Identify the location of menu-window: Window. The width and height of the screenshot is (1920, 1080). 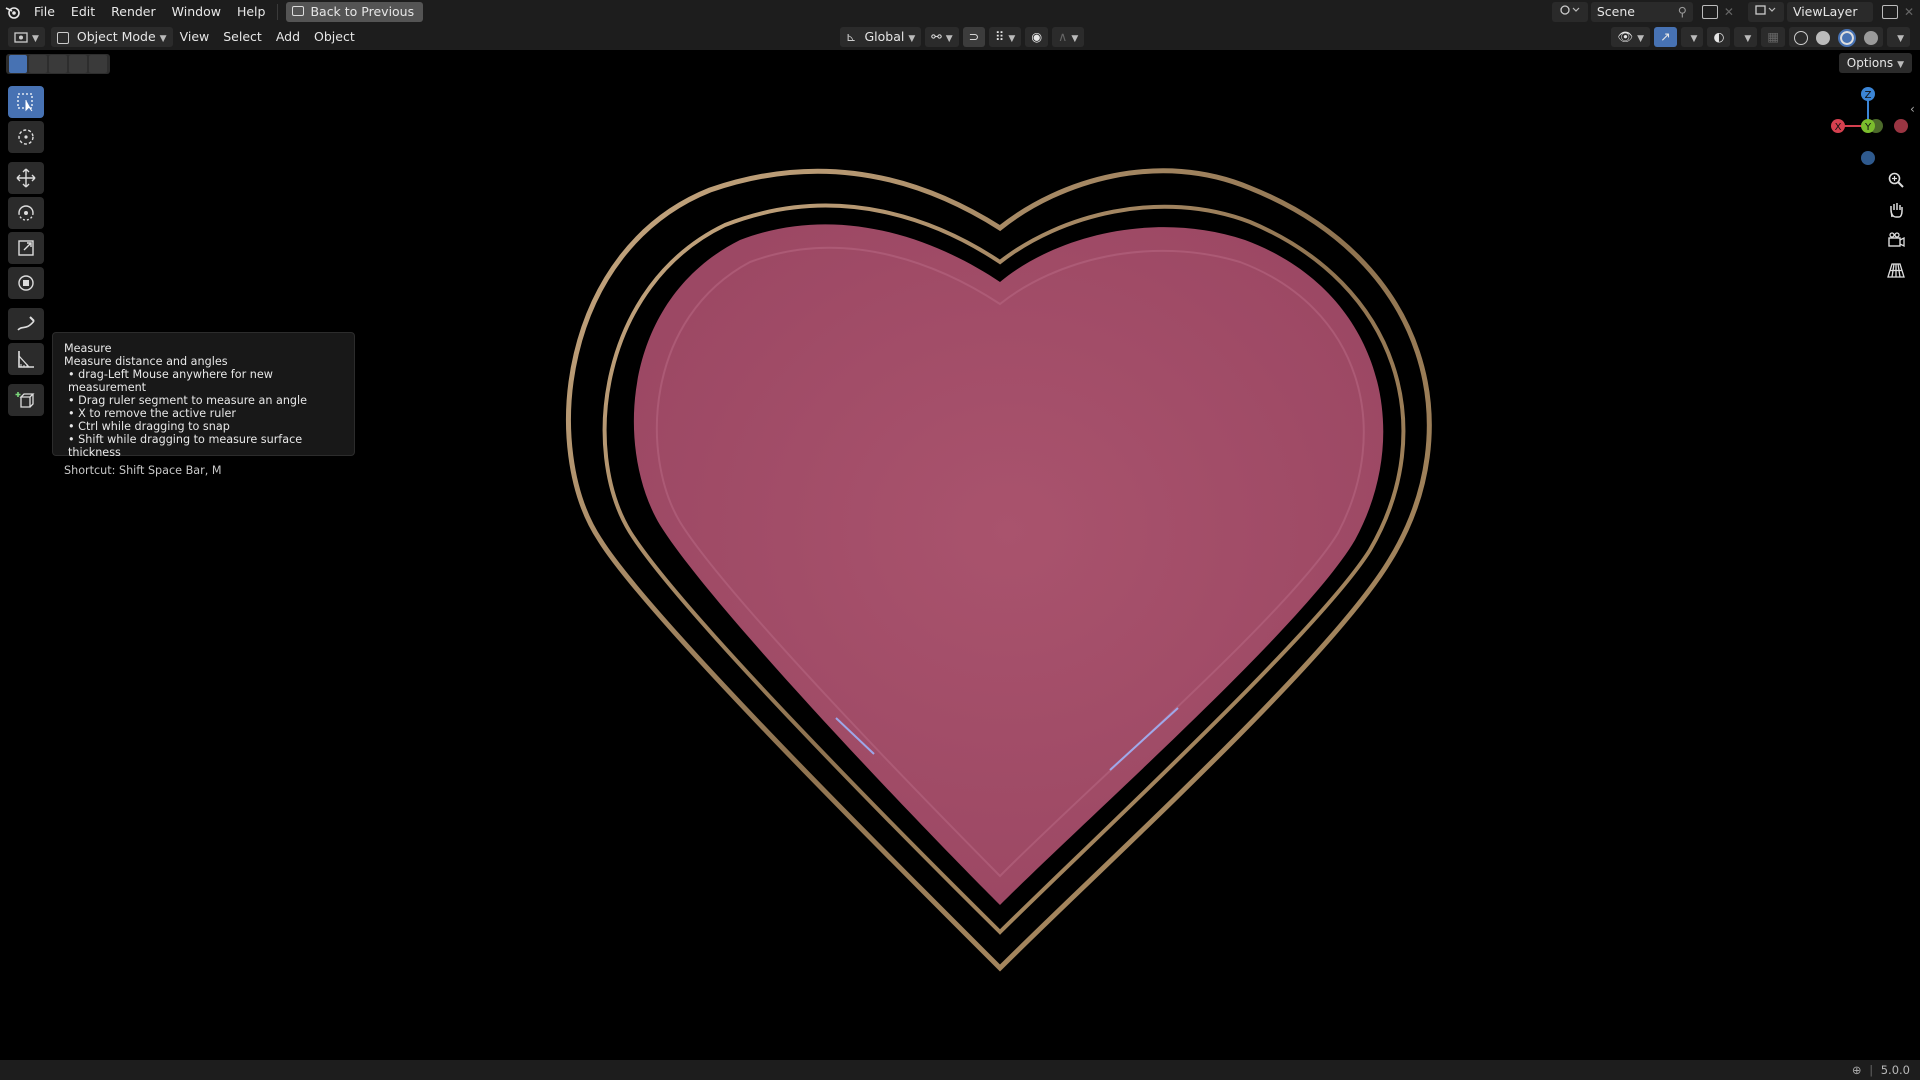
(196, 12).